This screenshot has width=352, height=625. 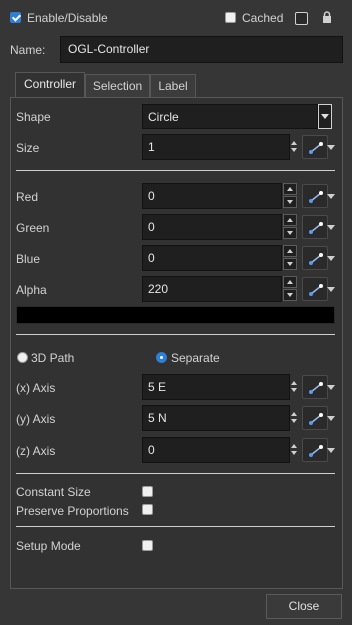 I want to click on red-stepper, so click(x=290, y=196).